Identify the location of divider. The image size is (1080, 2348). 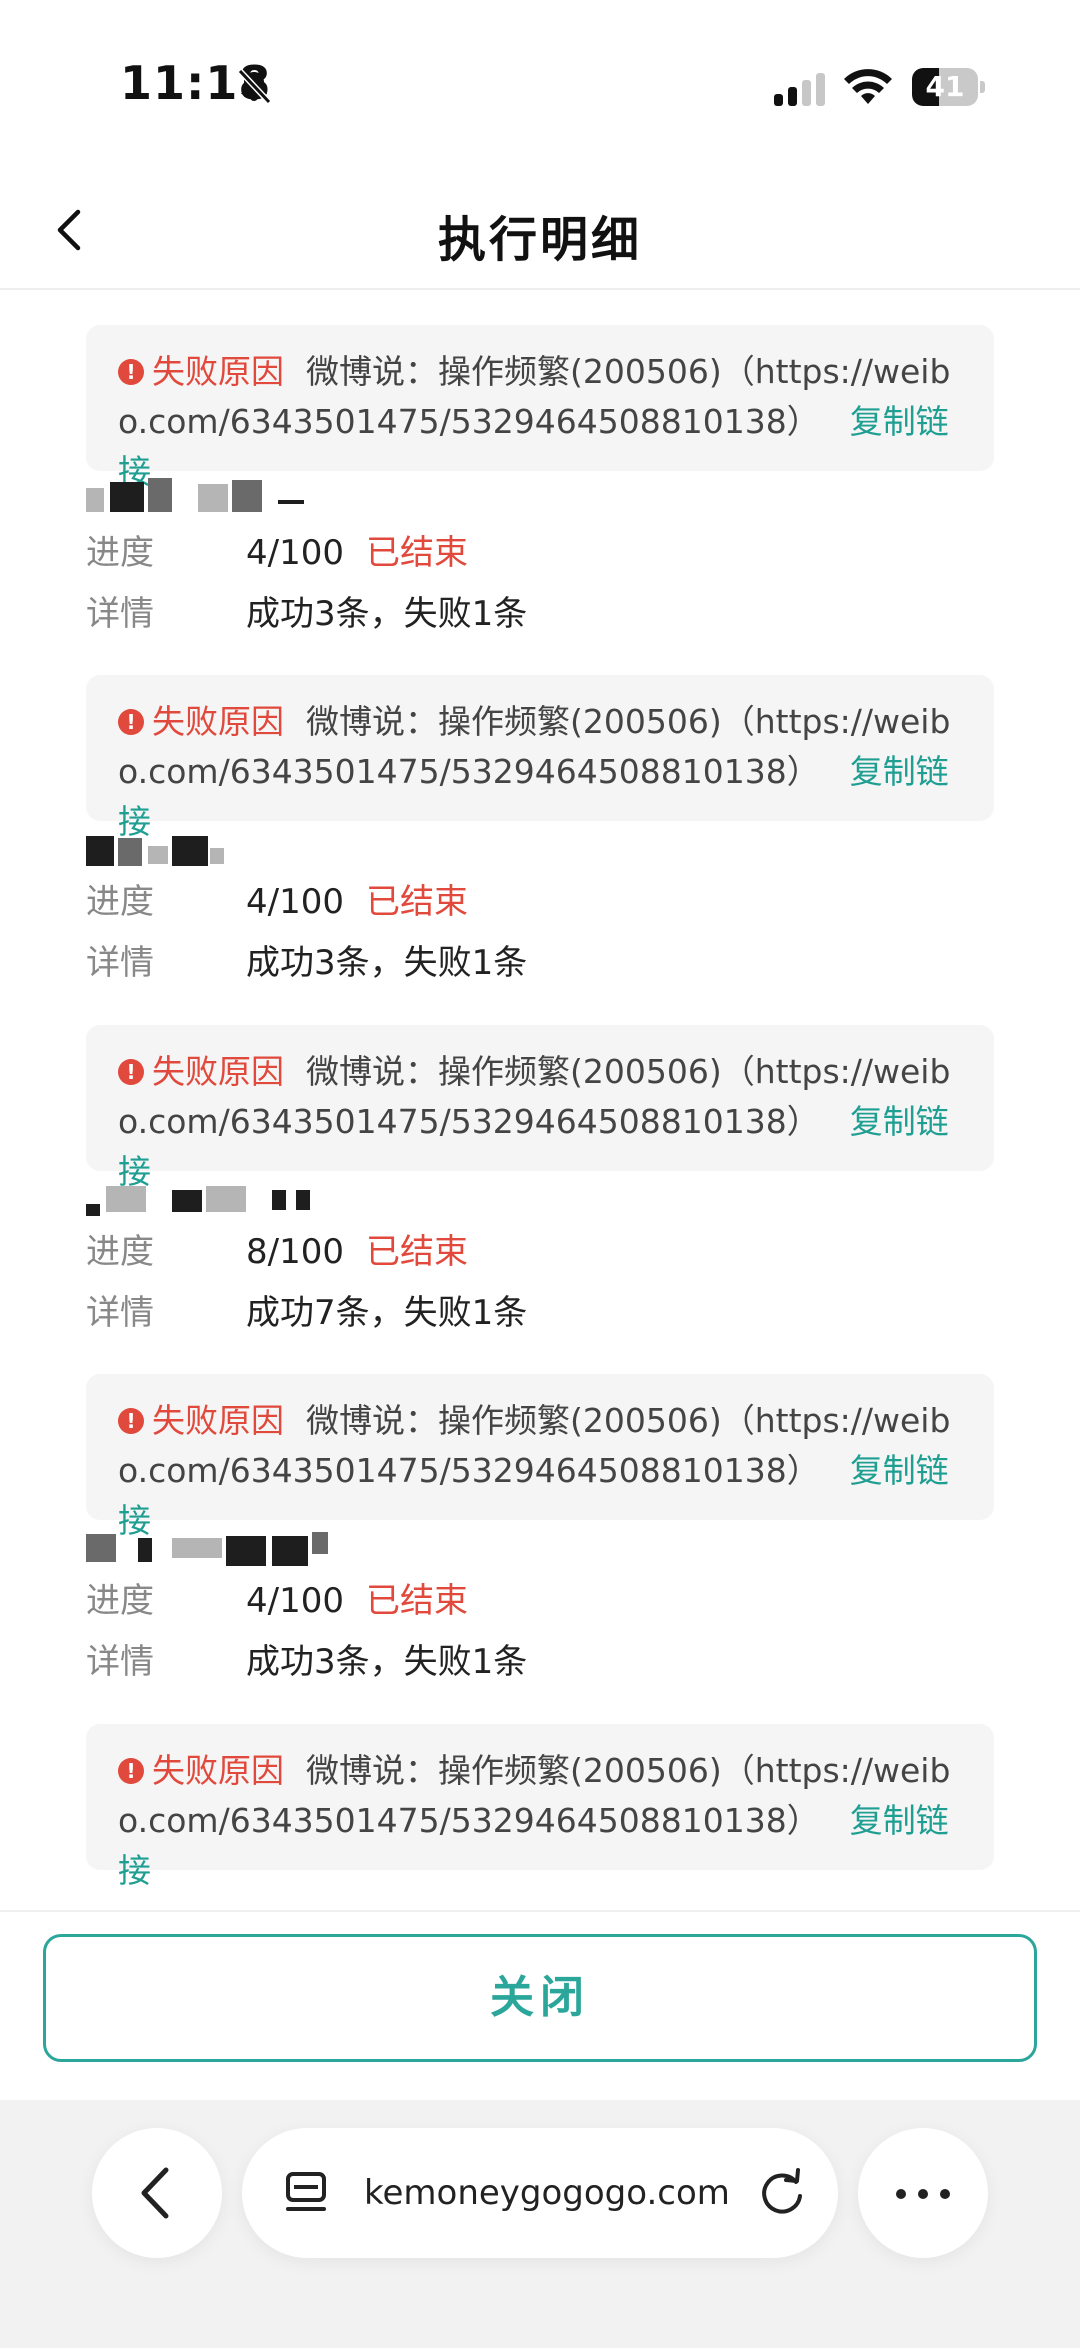
(540, 1911).